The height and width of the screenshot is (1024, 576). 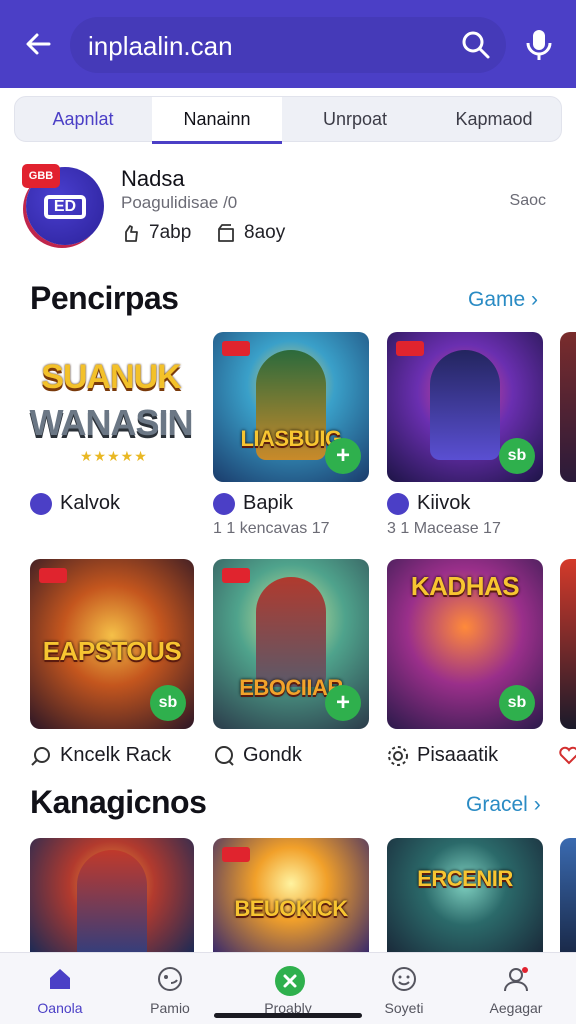 I want to click on heart-icon, so click(x=567, y=755).